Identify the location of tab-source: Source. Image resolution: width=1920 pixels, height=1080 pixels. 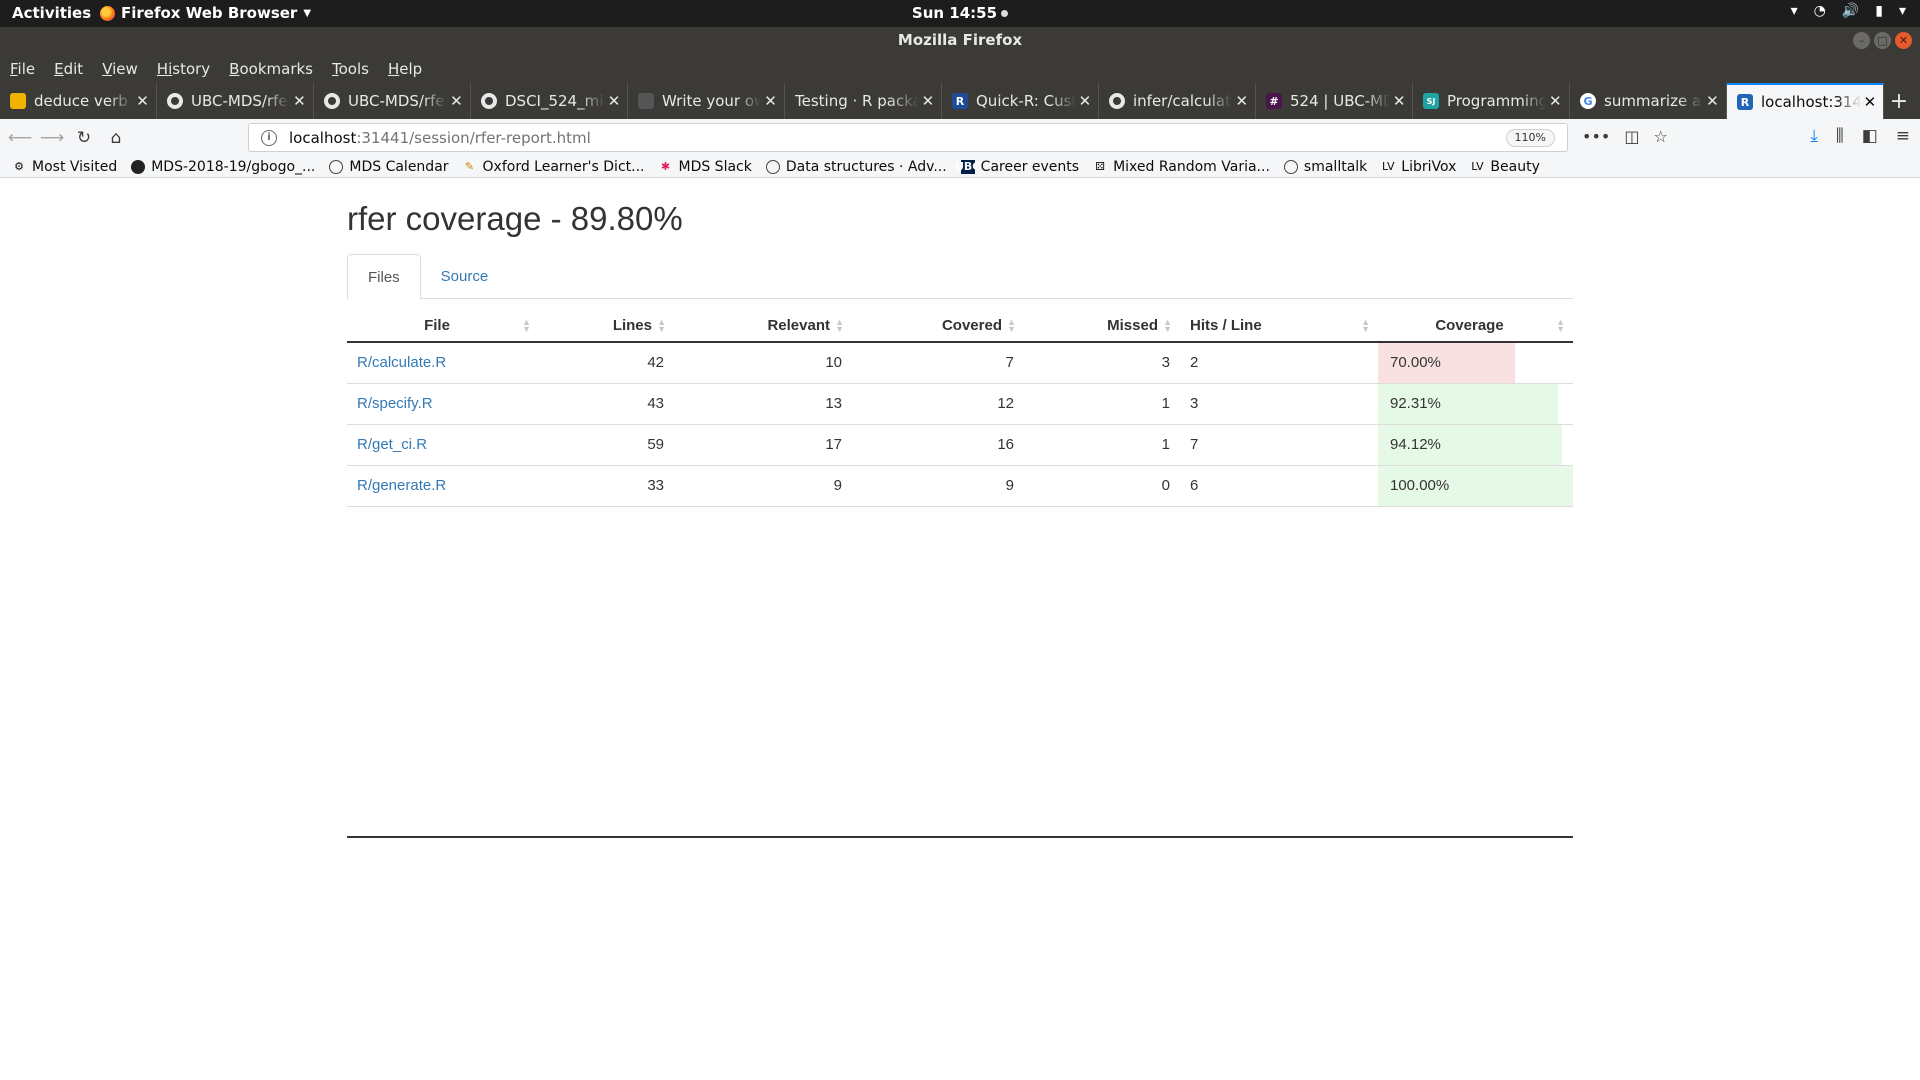
(465, 276).